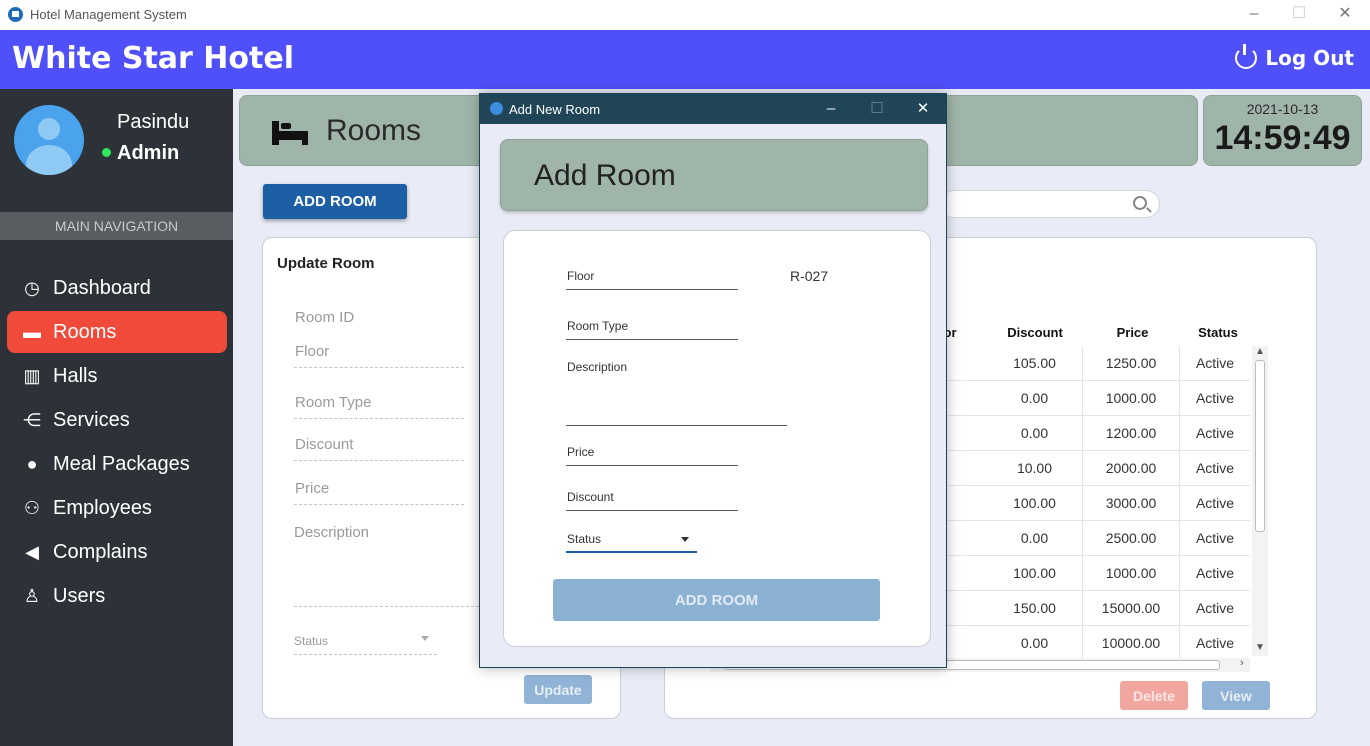 The height and width of the screenshot is (746, 1370). What do you see at coordinates (1131, 538) in the screenshot?
I see `price-cell: 2500.00` at bounding box center [1131, 538].